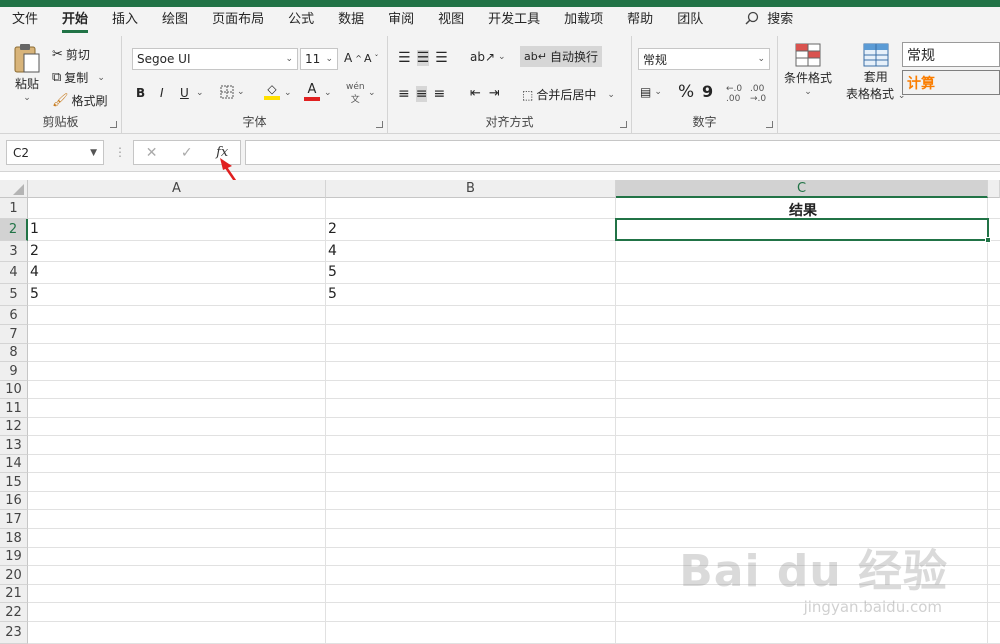 The height and width of the screenshot is (644, 1000). I want to click on tab-help: 帮助, so click(640, 22).